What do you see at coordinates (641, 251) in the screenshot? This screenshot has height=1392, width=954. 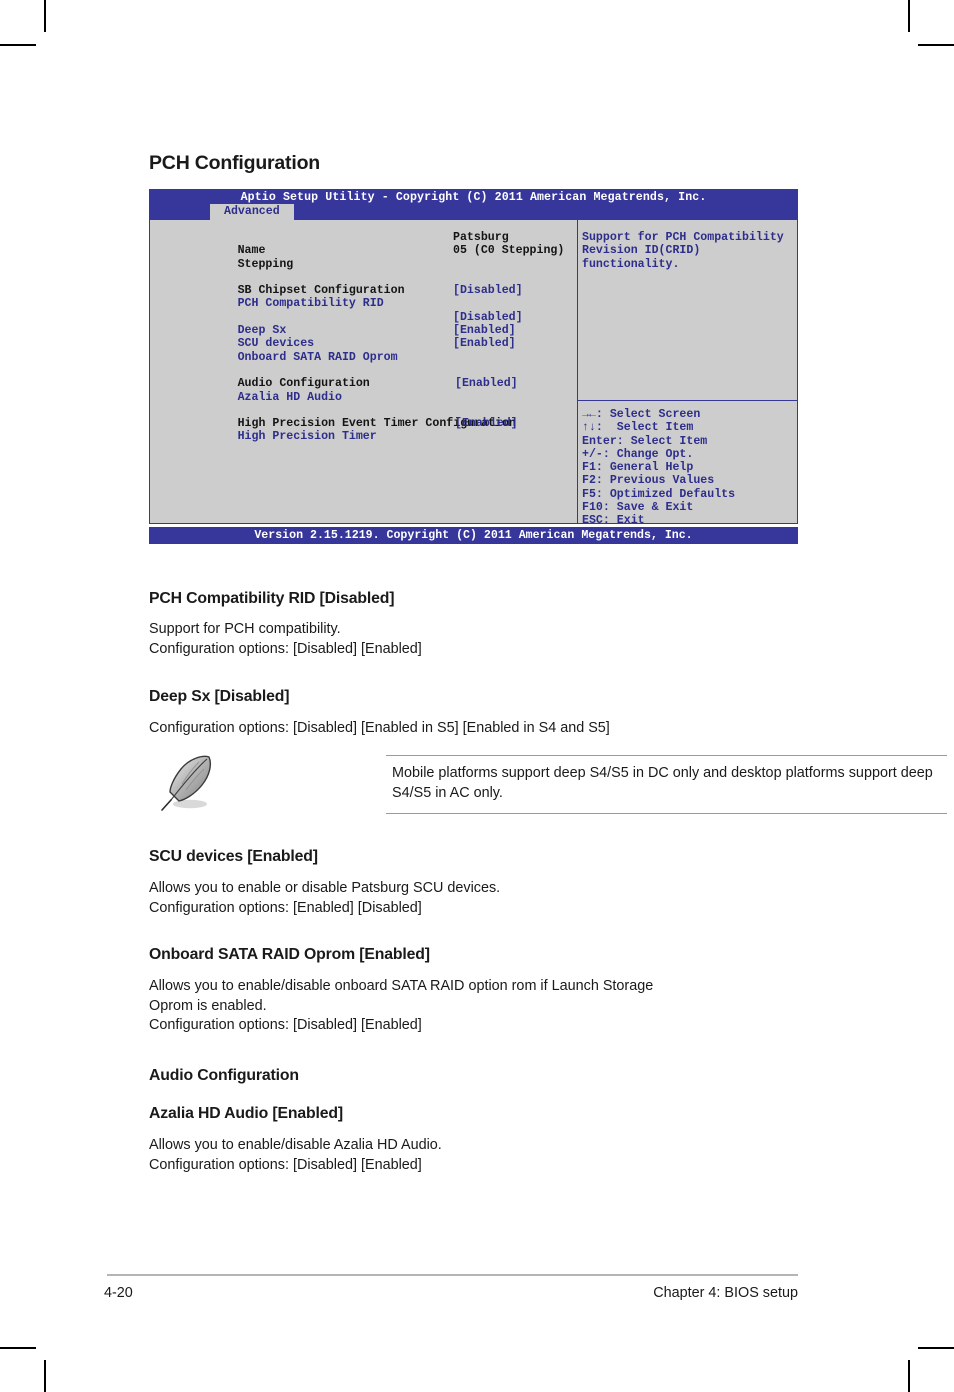 I see `bios-help-line: Revision ID(CRID)` at bounding box center [641, 251].